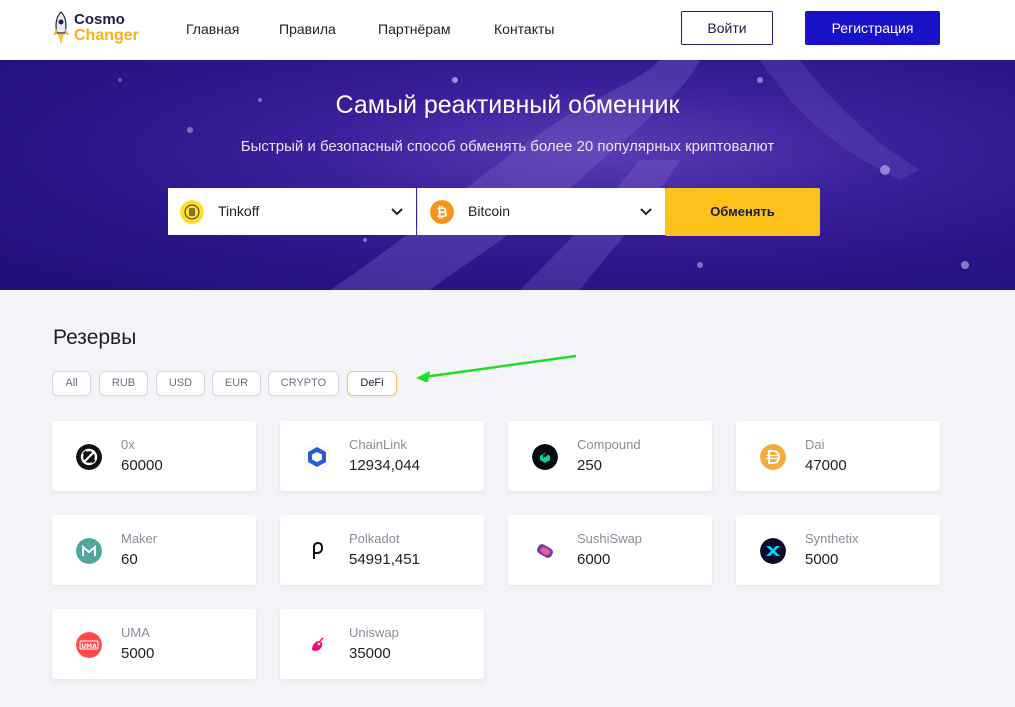 The width and height of the screenshot is (1015, 707). I want to click on reserve-name: Maker, so click(139, 538).